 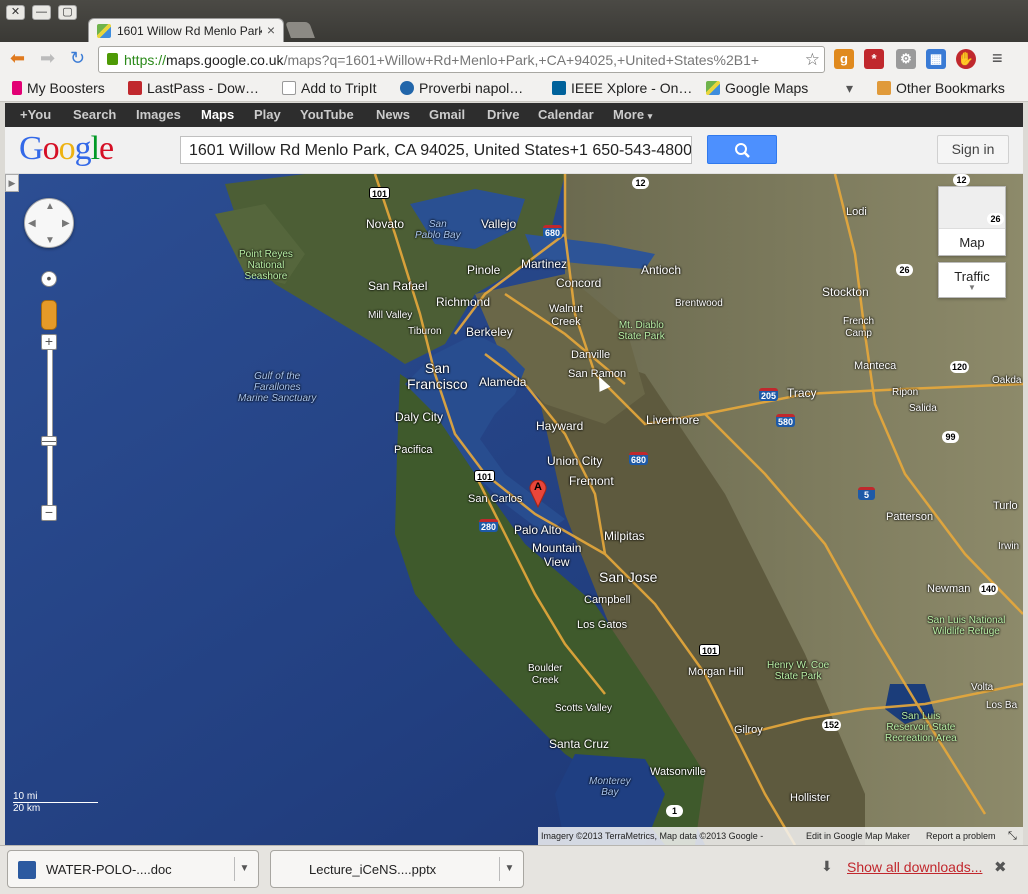 What do you see at coordinates (812, 60) in the screenshot?
I see `bookmark-star-icon: ☆` at bounding box center [812, 60].